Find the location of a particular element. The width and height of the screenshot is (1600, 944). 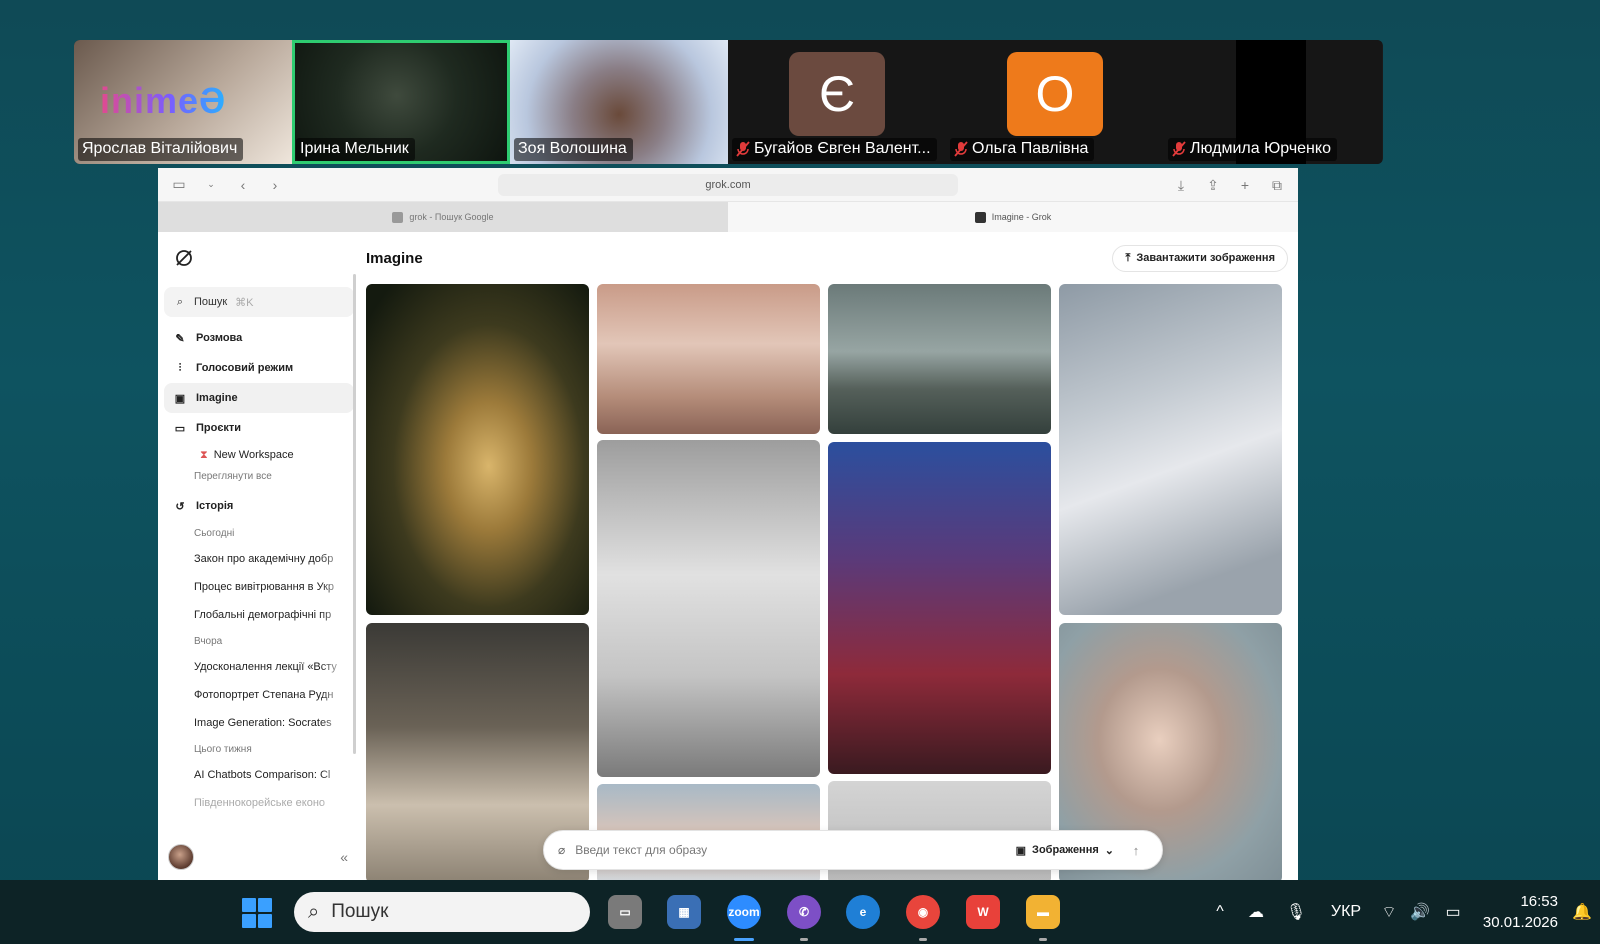

address-bar: grok.com is located at coordinates (728, 185).